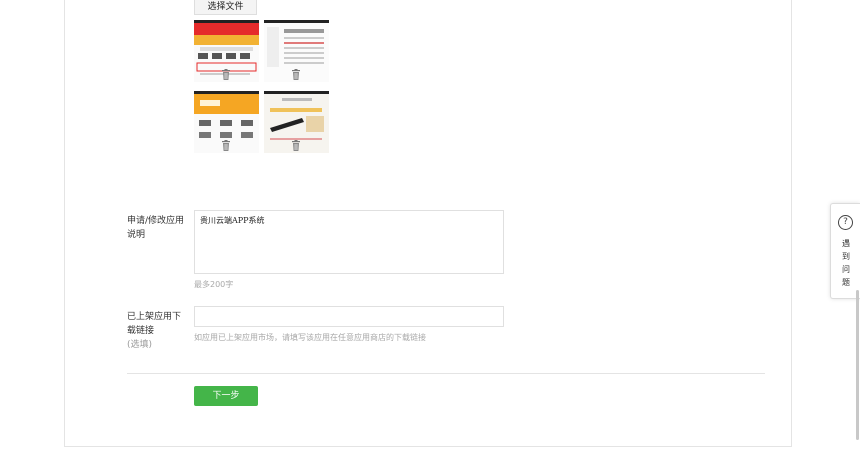  What do you see at coordinates (310, 337) in the screenshot?
I see `download-link-hint: 如应用已上架应用市场，请填写该应用在任意应用商店的下载链接` at bounding box center [310, 337].